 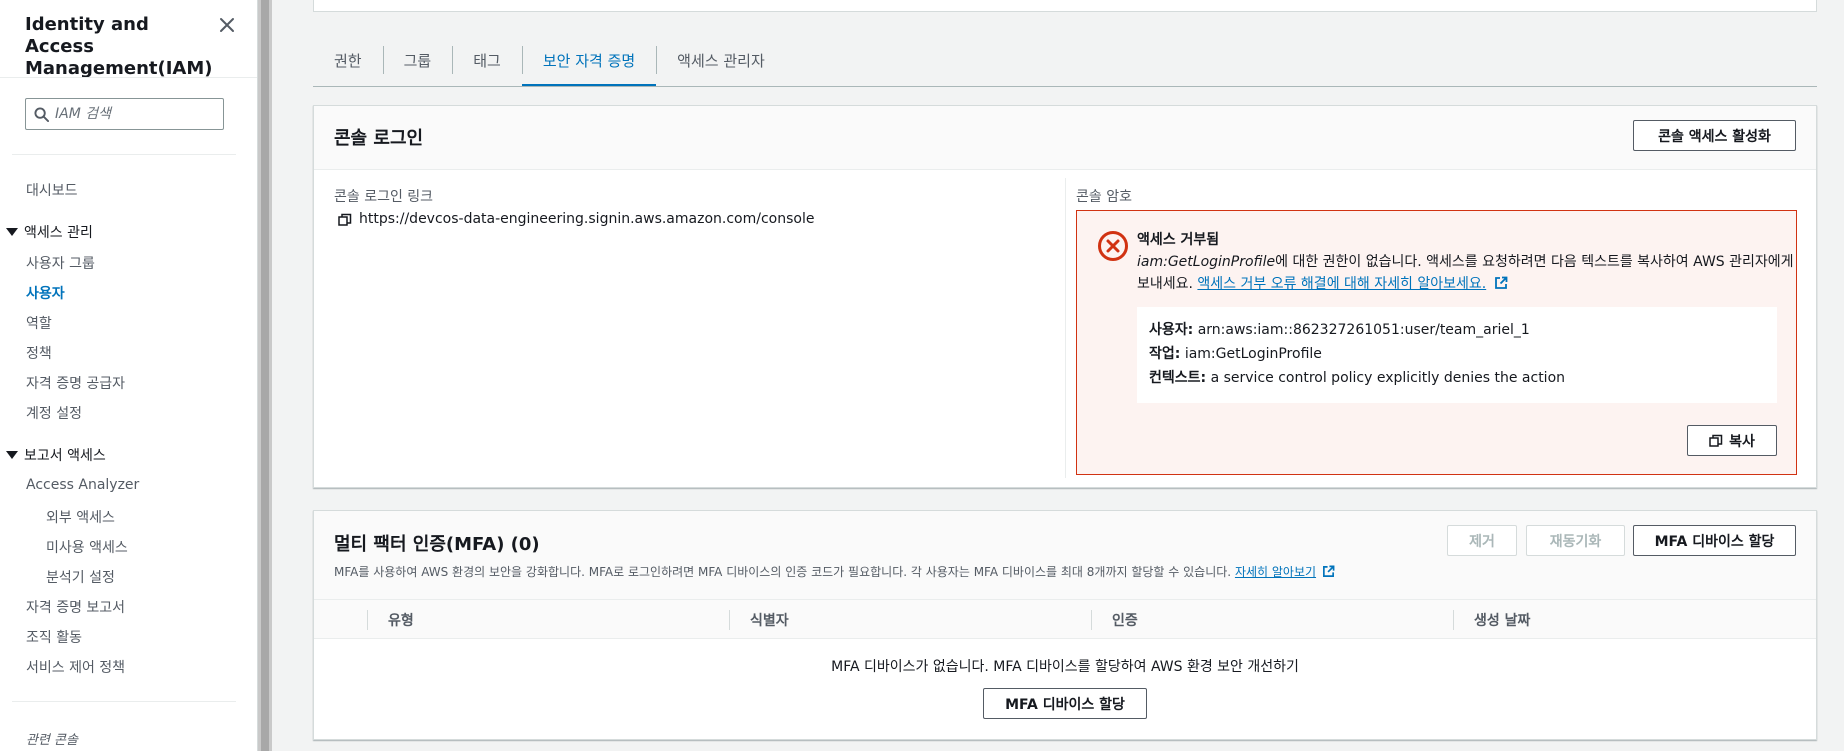 What do you see at coordinates (487, 60) in the screenshot?
I see `tab-tags: 태그` at bounding box center [487, 60].